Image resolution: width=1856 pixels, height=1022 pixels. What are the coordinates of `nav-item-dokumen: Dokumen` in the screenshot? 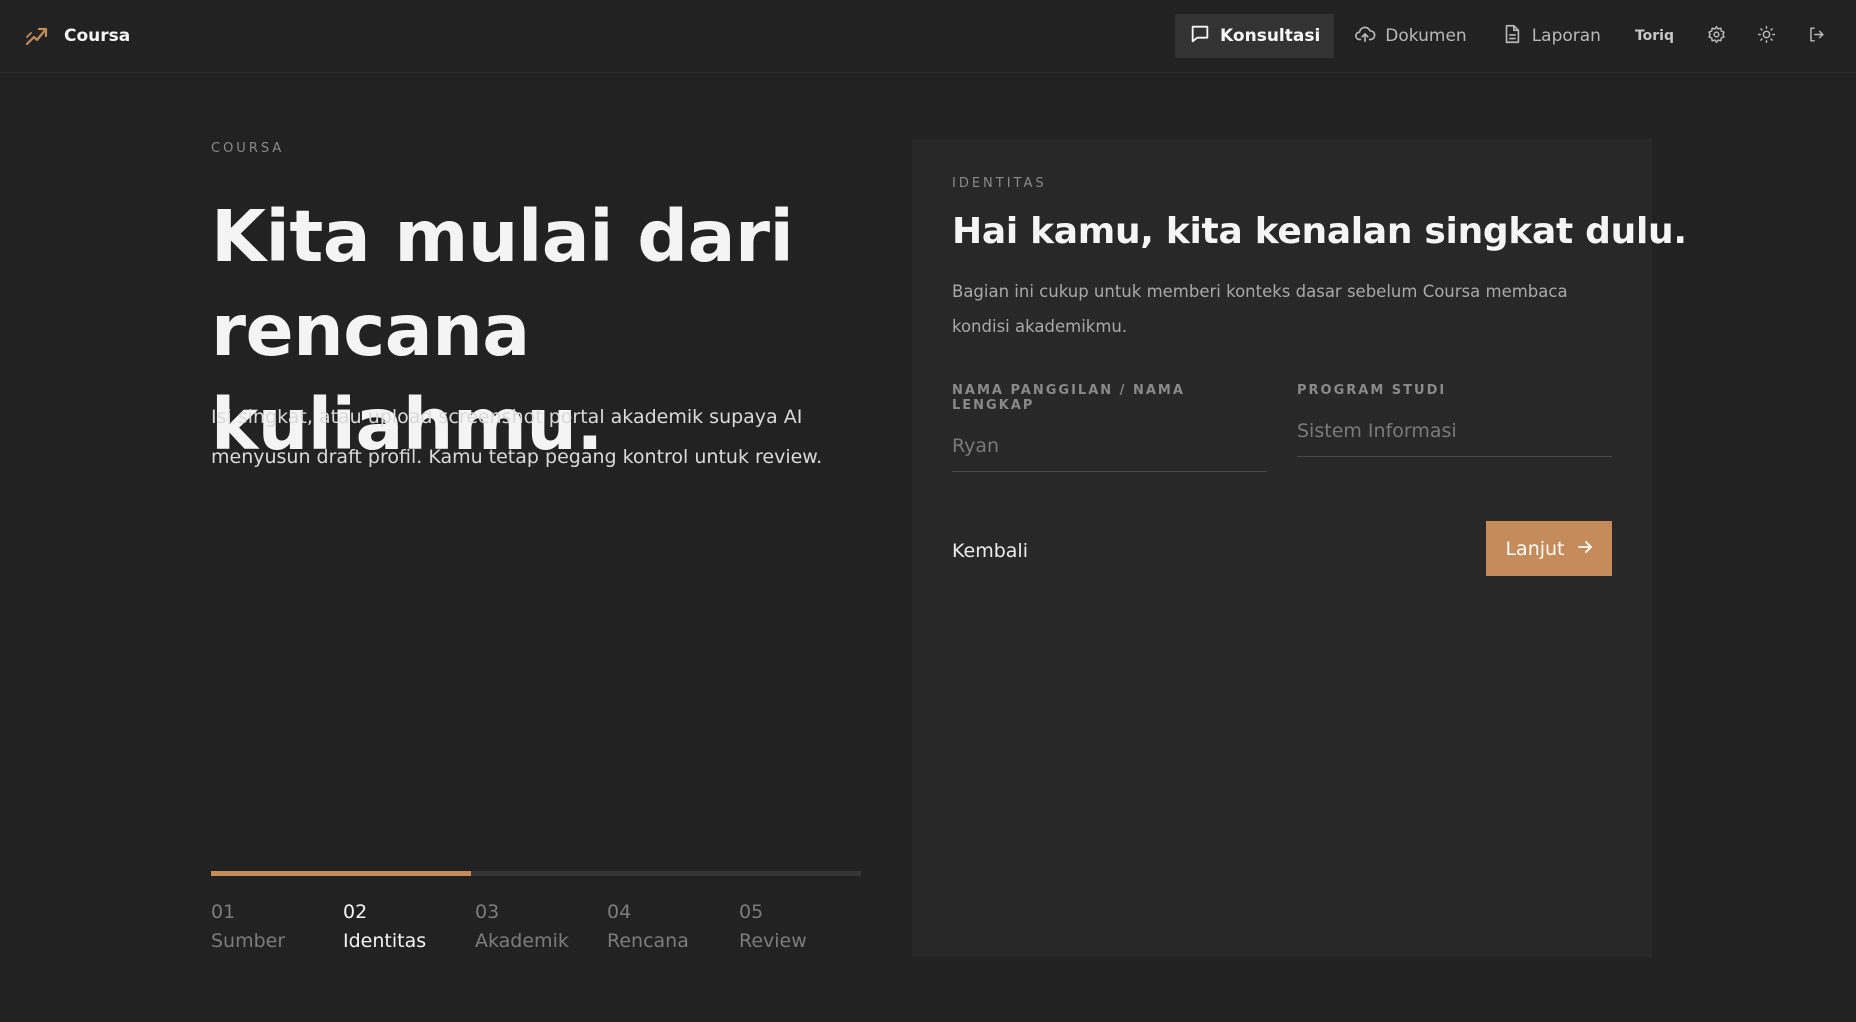 It's located at (1410, 36).